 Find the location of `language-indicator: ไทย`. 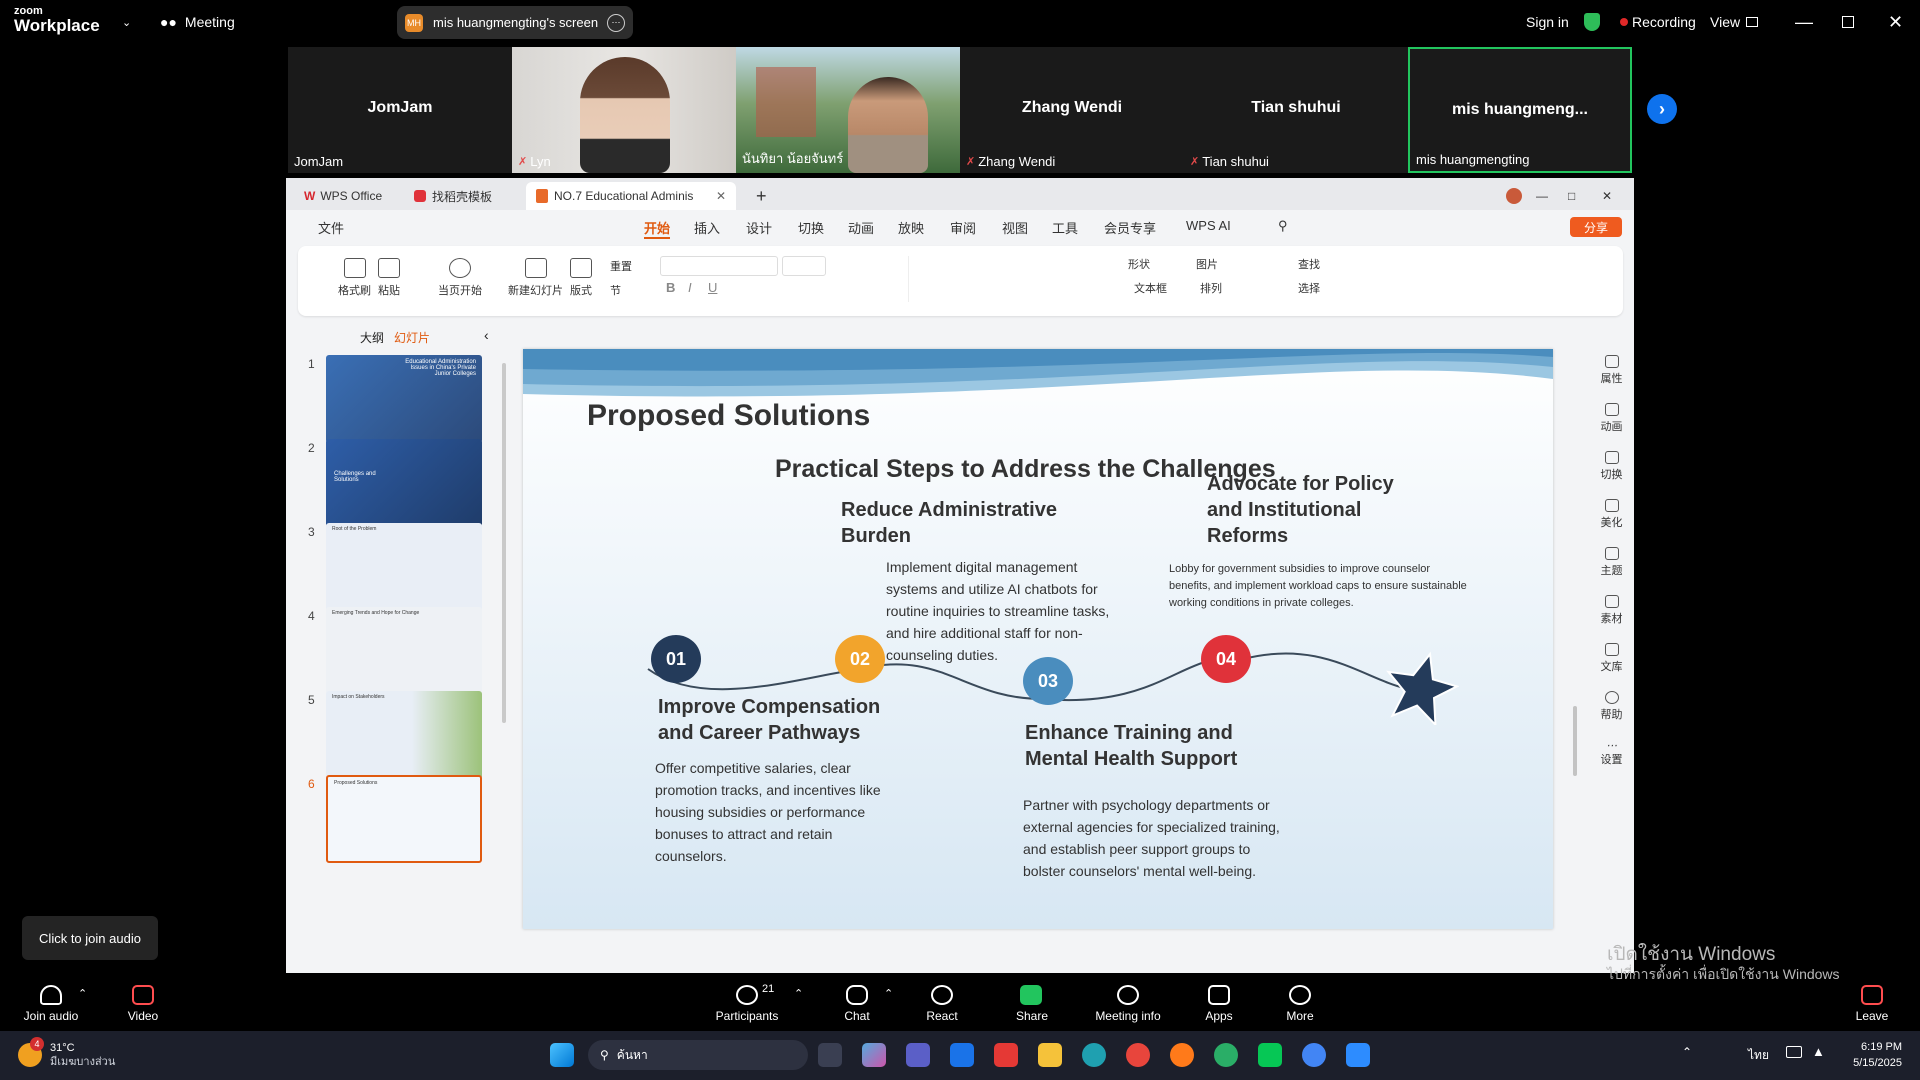

language-indicator: ไทย is located at coordinates (1758, 1055).